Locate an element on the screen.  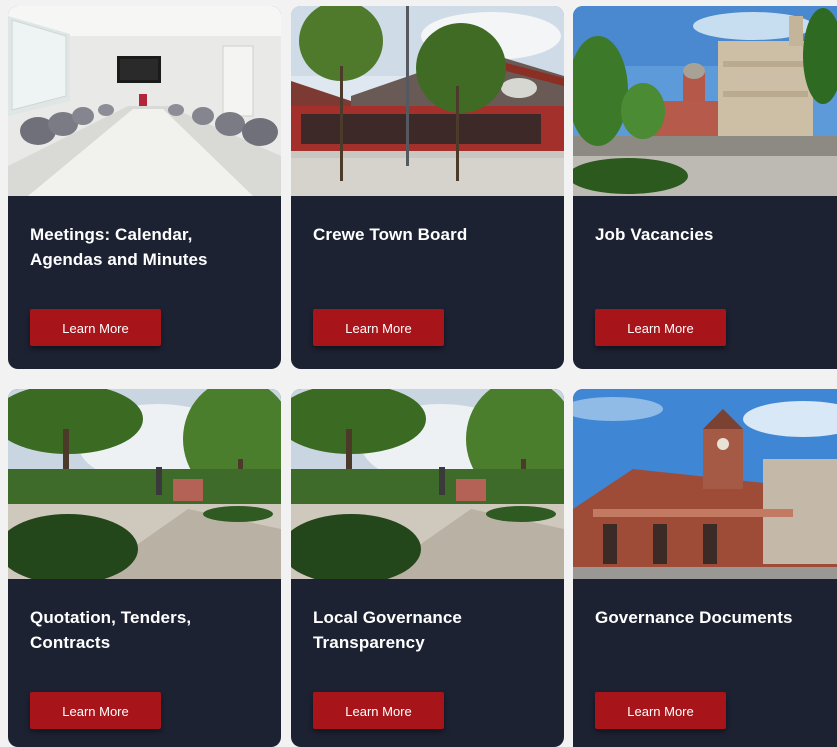
boardroom-photo is located at coordinates (144, 101).